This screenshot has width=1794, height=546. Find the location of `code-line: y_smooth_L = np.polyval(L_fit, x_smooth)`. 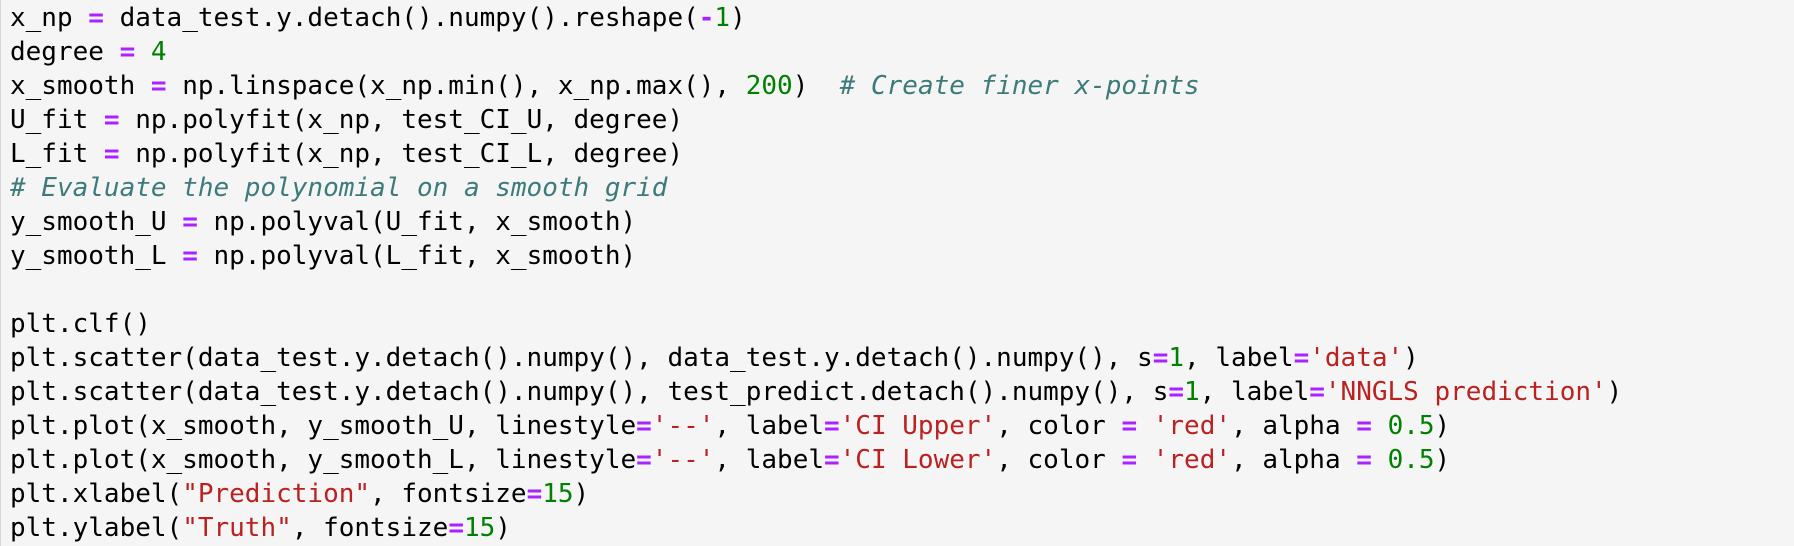

code-line: y_smooth_L = np.polyval(L_fit, x_smooth) is located at coordinates (816, 256).